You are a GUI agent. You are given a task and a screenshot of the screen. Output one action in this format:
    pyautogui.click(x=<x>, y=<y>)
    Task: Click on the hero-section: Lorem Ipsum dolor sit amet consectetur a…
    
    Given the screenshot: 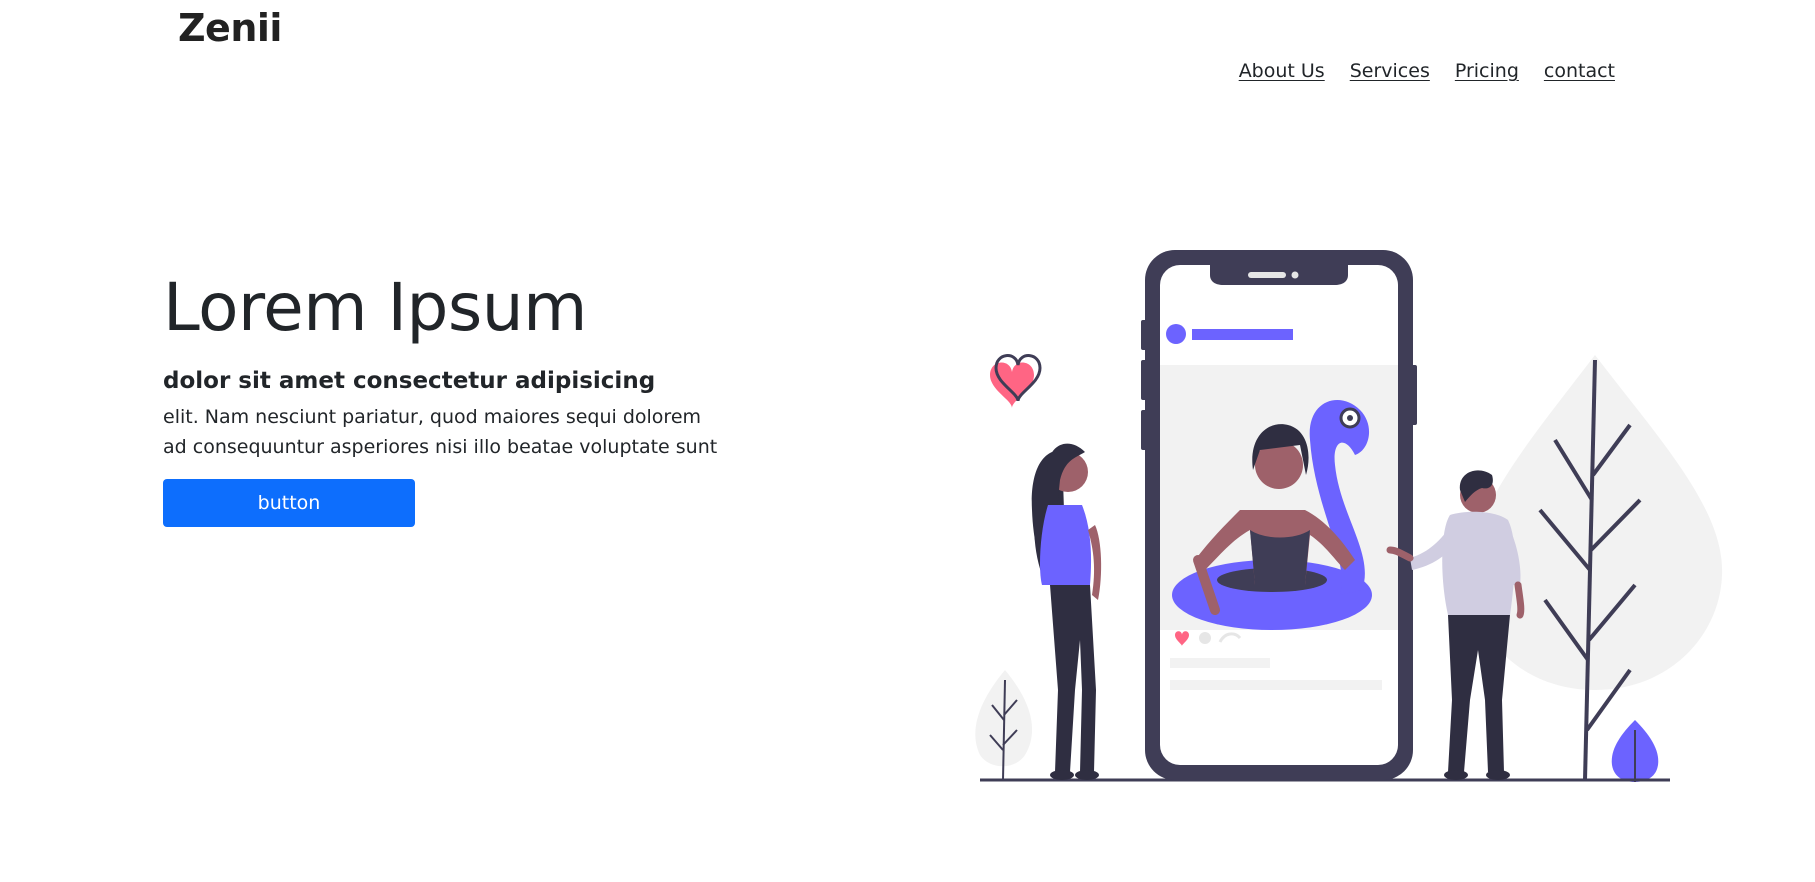 What is the action you would take?
    pyautogui.click(x=463, y=398)
    